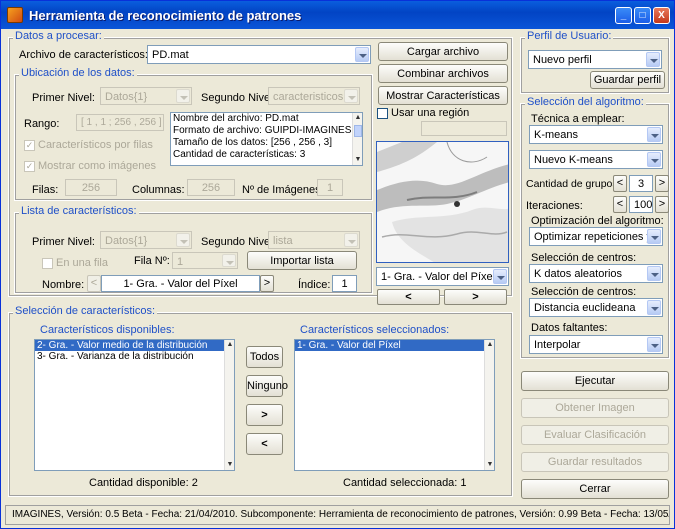 This screenshot has height=529, width=675. I want to click on guardar-perfil-button: Guardar perfil, so click(627, 80).